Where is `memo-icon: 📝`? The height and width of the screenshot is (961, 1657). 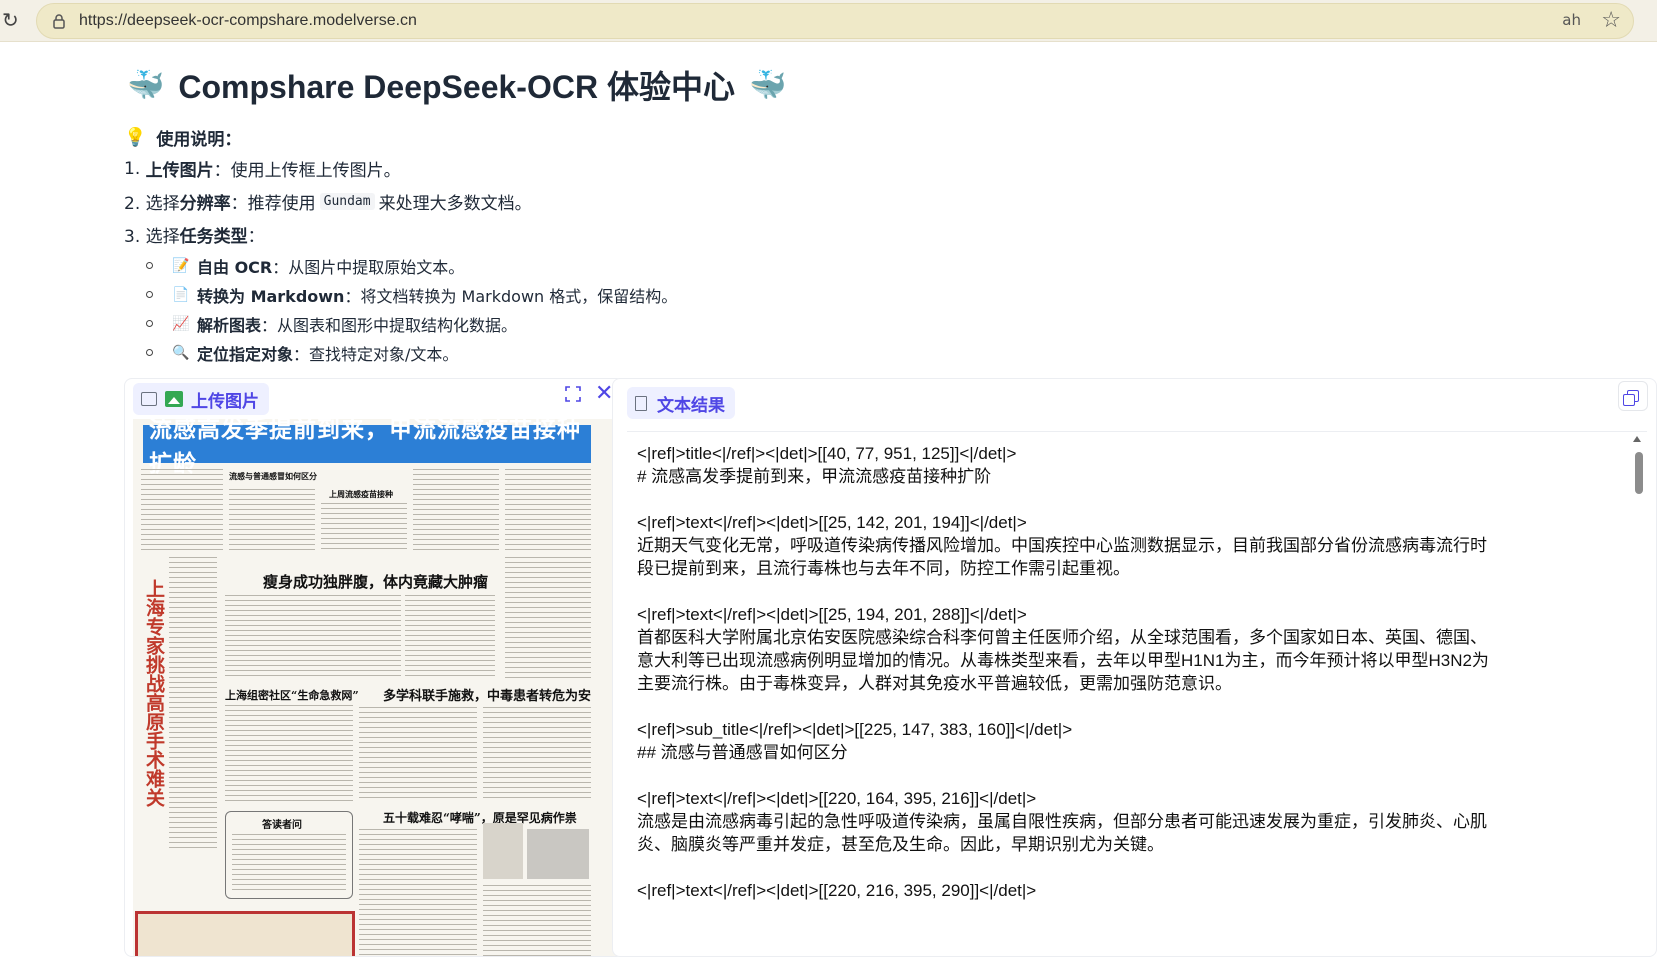
memo-icon: 📝 is located at coordinates (181, 265).